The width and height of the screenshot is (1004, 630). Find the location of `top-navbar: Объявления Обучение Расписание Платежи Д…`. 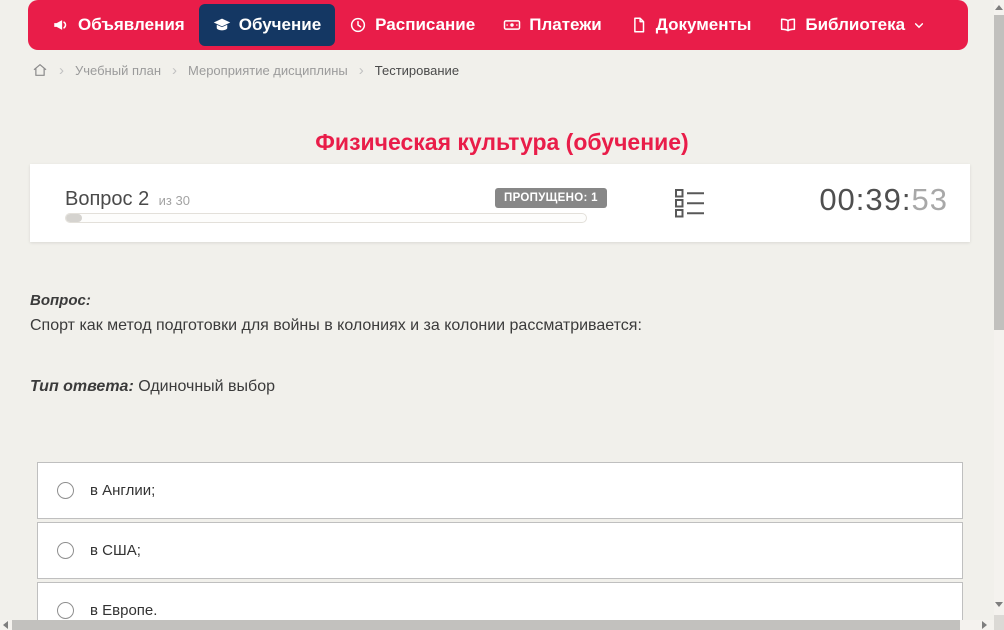

top-navbar: Объявления Обучение Расписание Платежи Д… is located at coordinates (498, 25).